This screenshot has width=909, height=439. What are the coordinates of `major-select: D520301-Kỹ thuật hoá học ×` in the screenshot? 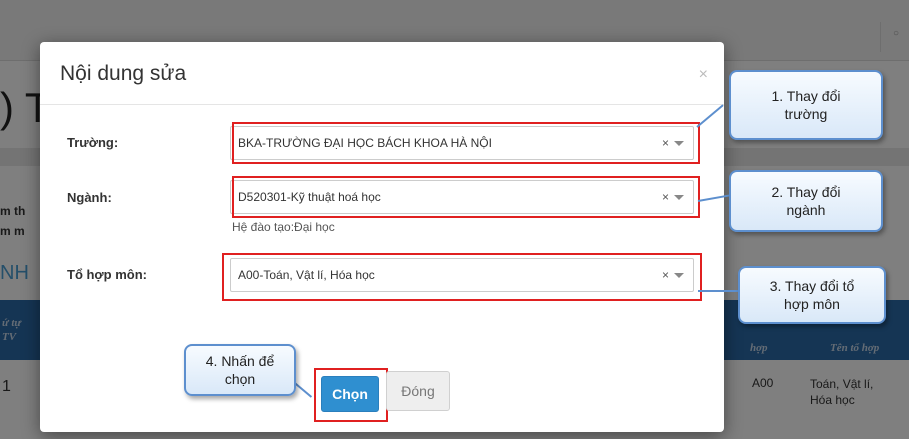 It's located at (462, 197).